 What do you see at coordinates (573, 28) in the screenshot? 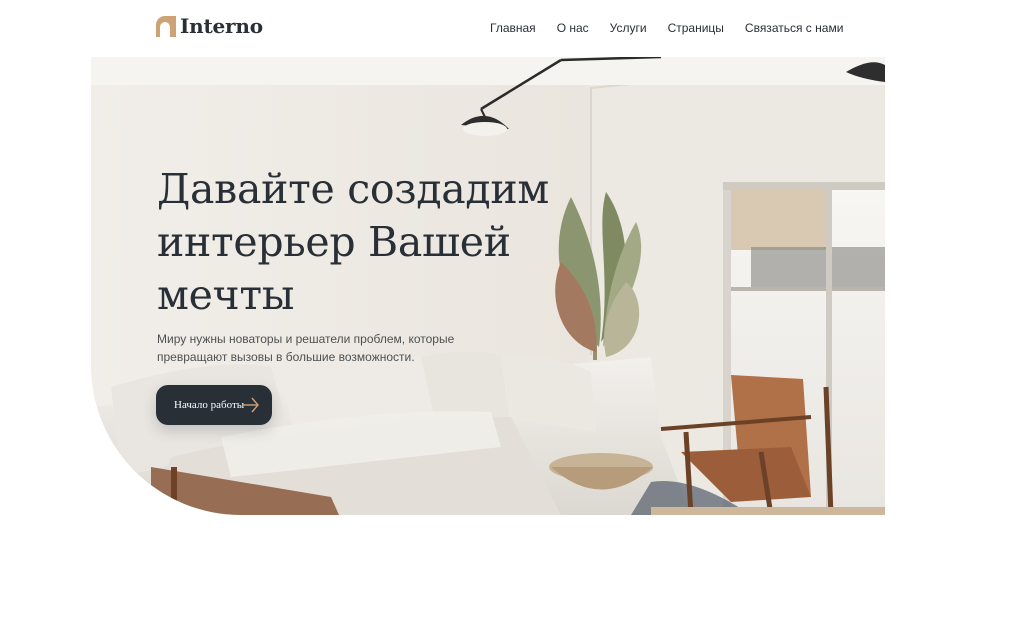
I see `nav-about: О нас` at bounding box center [573, 28].